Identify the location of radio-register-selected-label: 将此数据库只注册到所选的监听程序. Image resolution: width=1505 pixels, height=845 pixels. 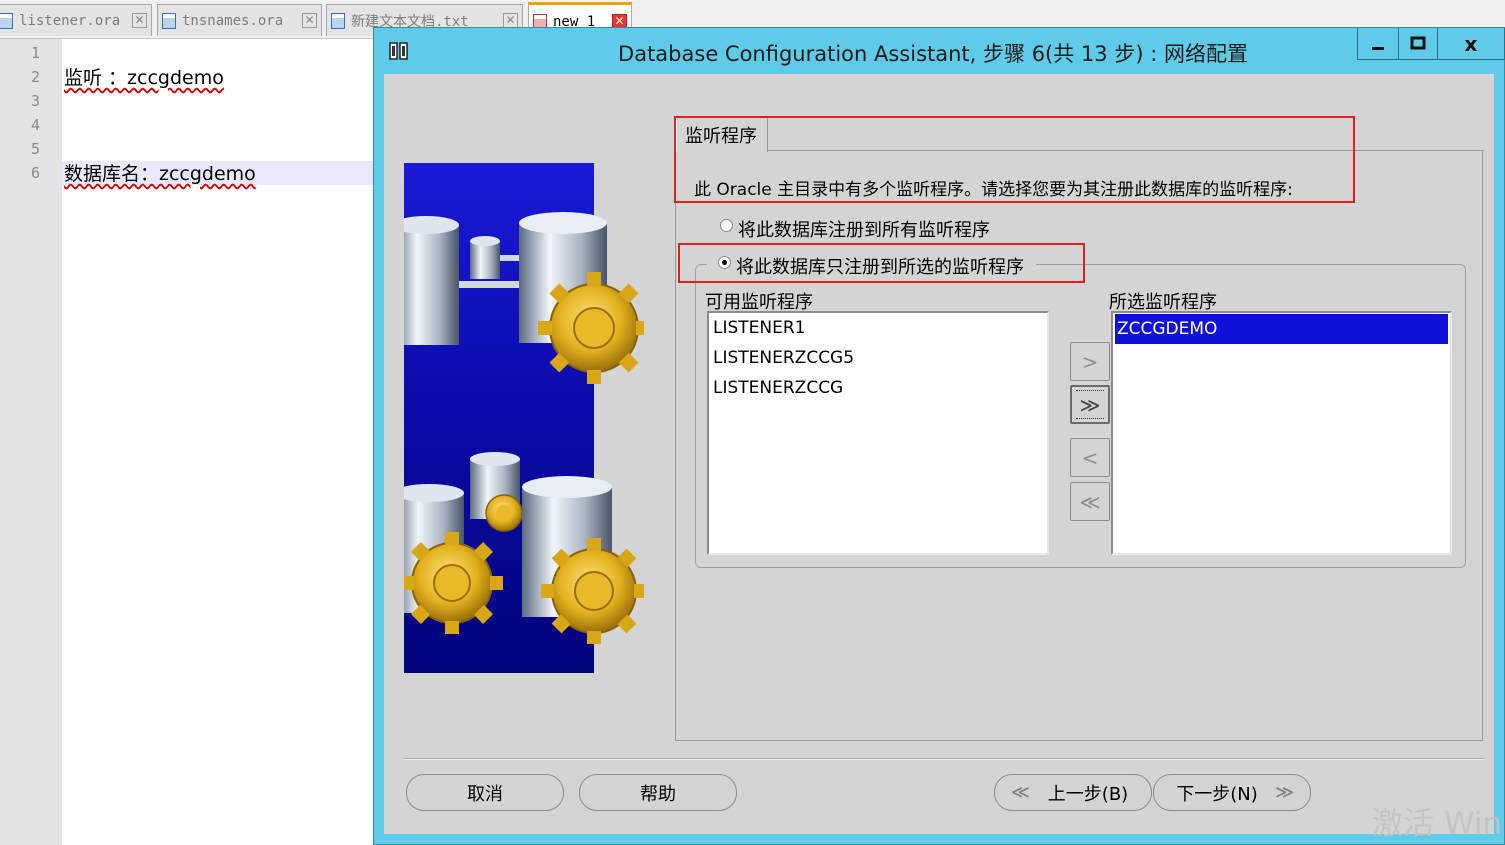
(880, 266).